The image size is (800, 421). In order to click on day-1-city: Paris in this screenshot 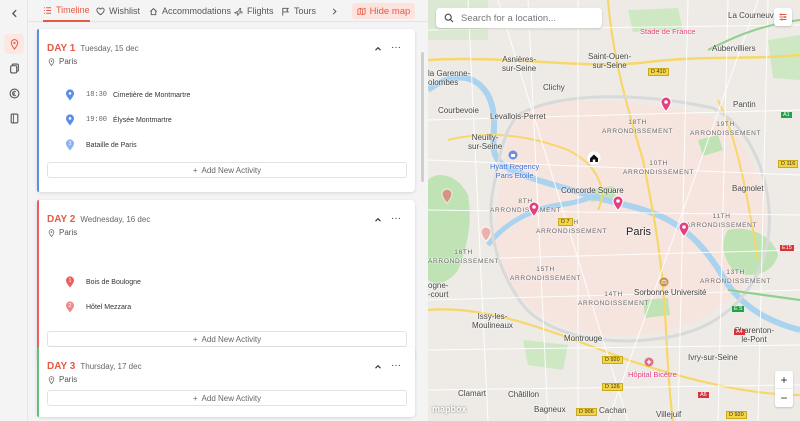, I will do `click(62, 61)`.